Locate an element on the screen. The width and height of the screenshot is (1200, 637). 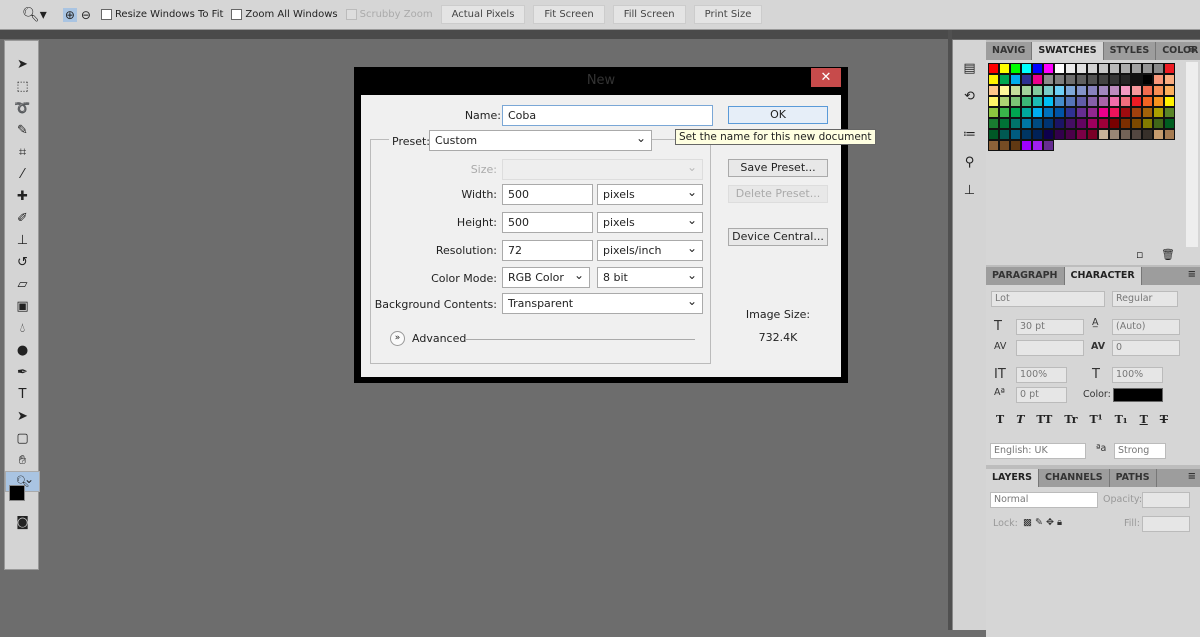
small-caps-button: Tr is located at coordinates (1070, 419).